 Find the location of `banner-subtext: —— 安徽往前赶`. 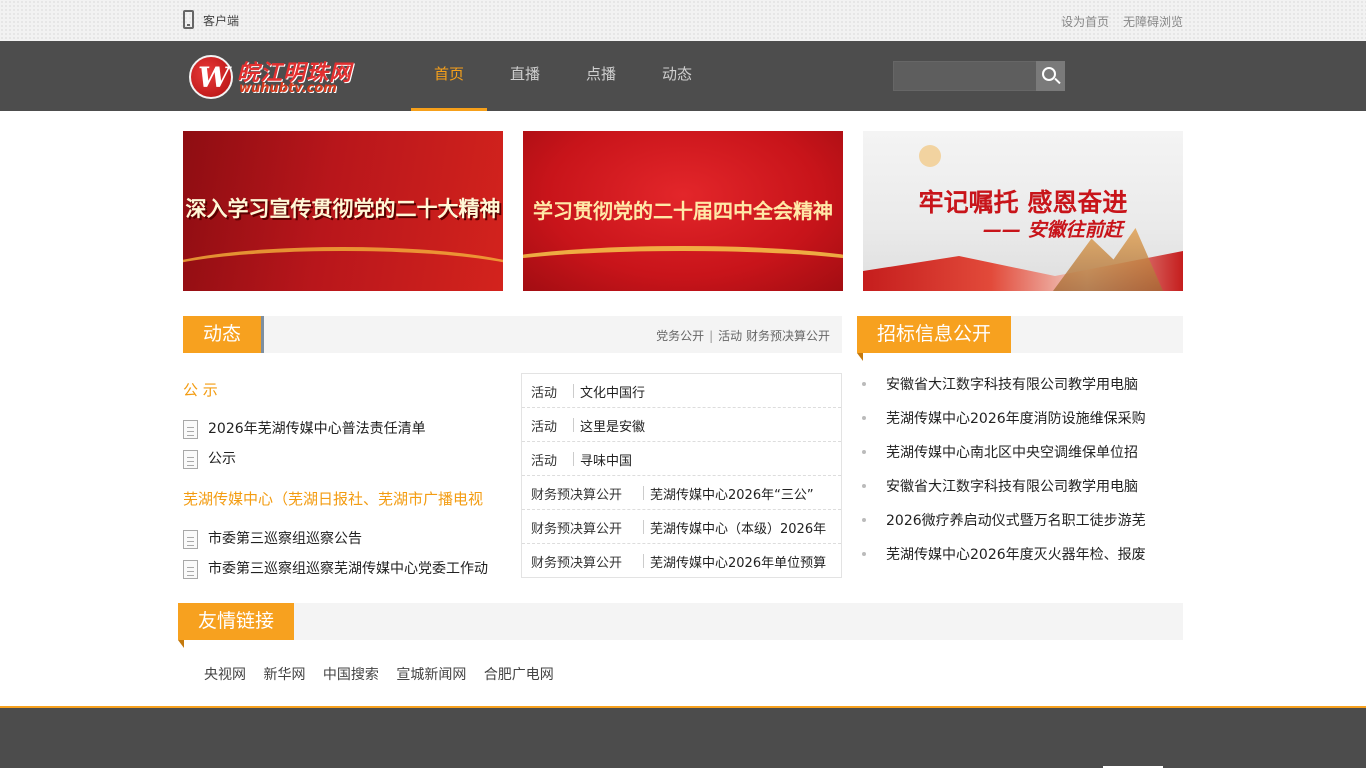

banner-subtext: —— 安徽往前赶 is located at coordinates (1053, 230).